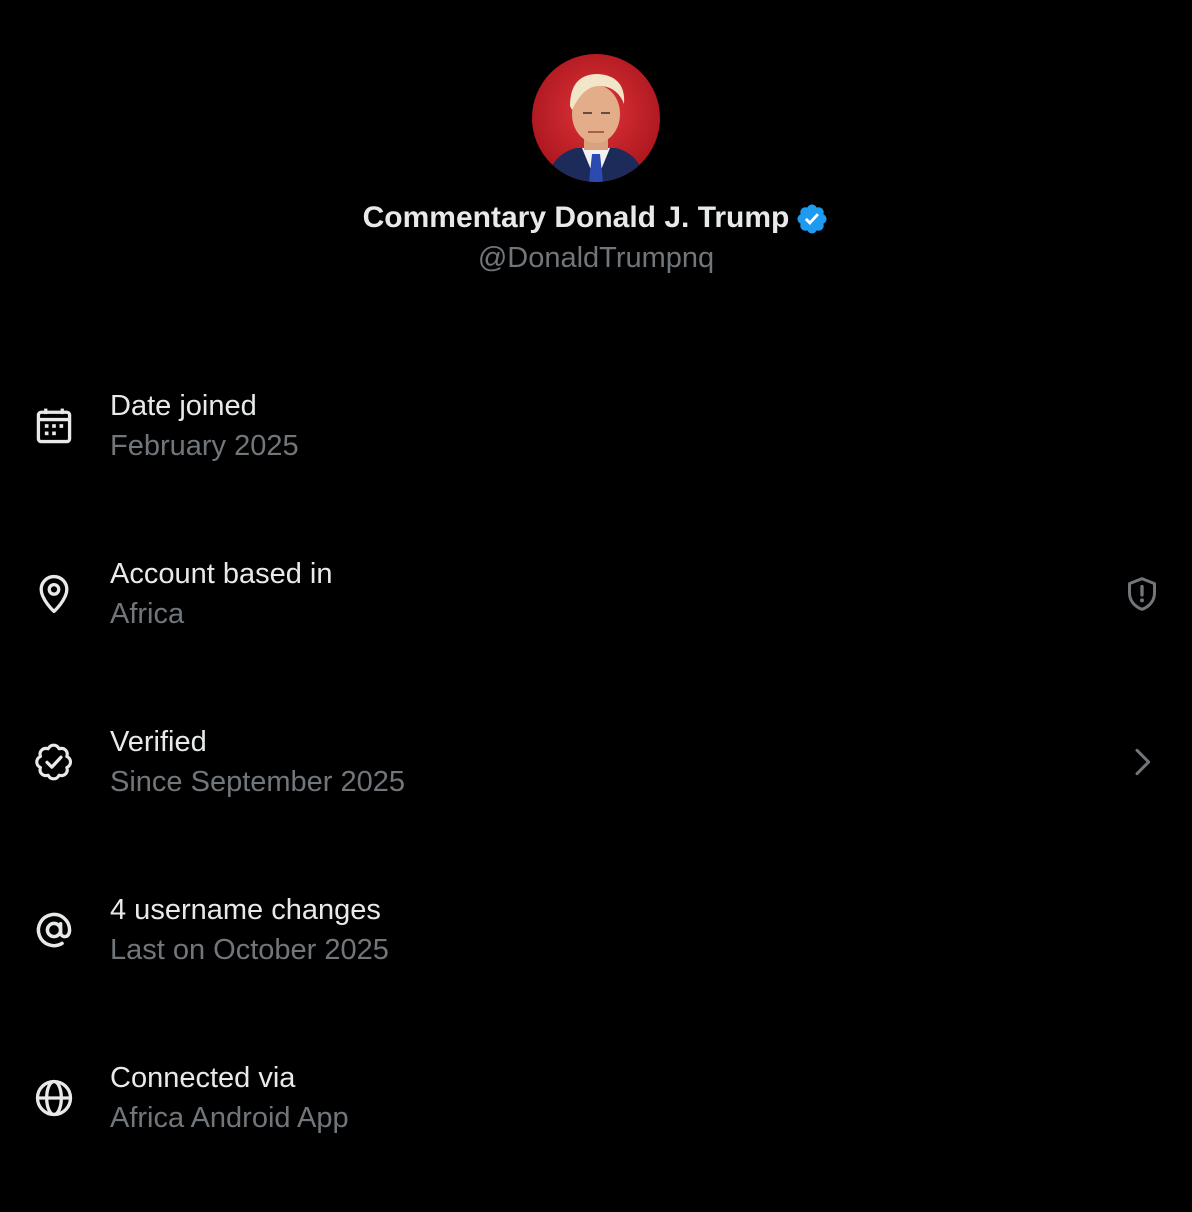 Image resolution: width=1192 pixels, height=1212 pixels. I want to click on chevron-right-icon, so click(1142, 762).